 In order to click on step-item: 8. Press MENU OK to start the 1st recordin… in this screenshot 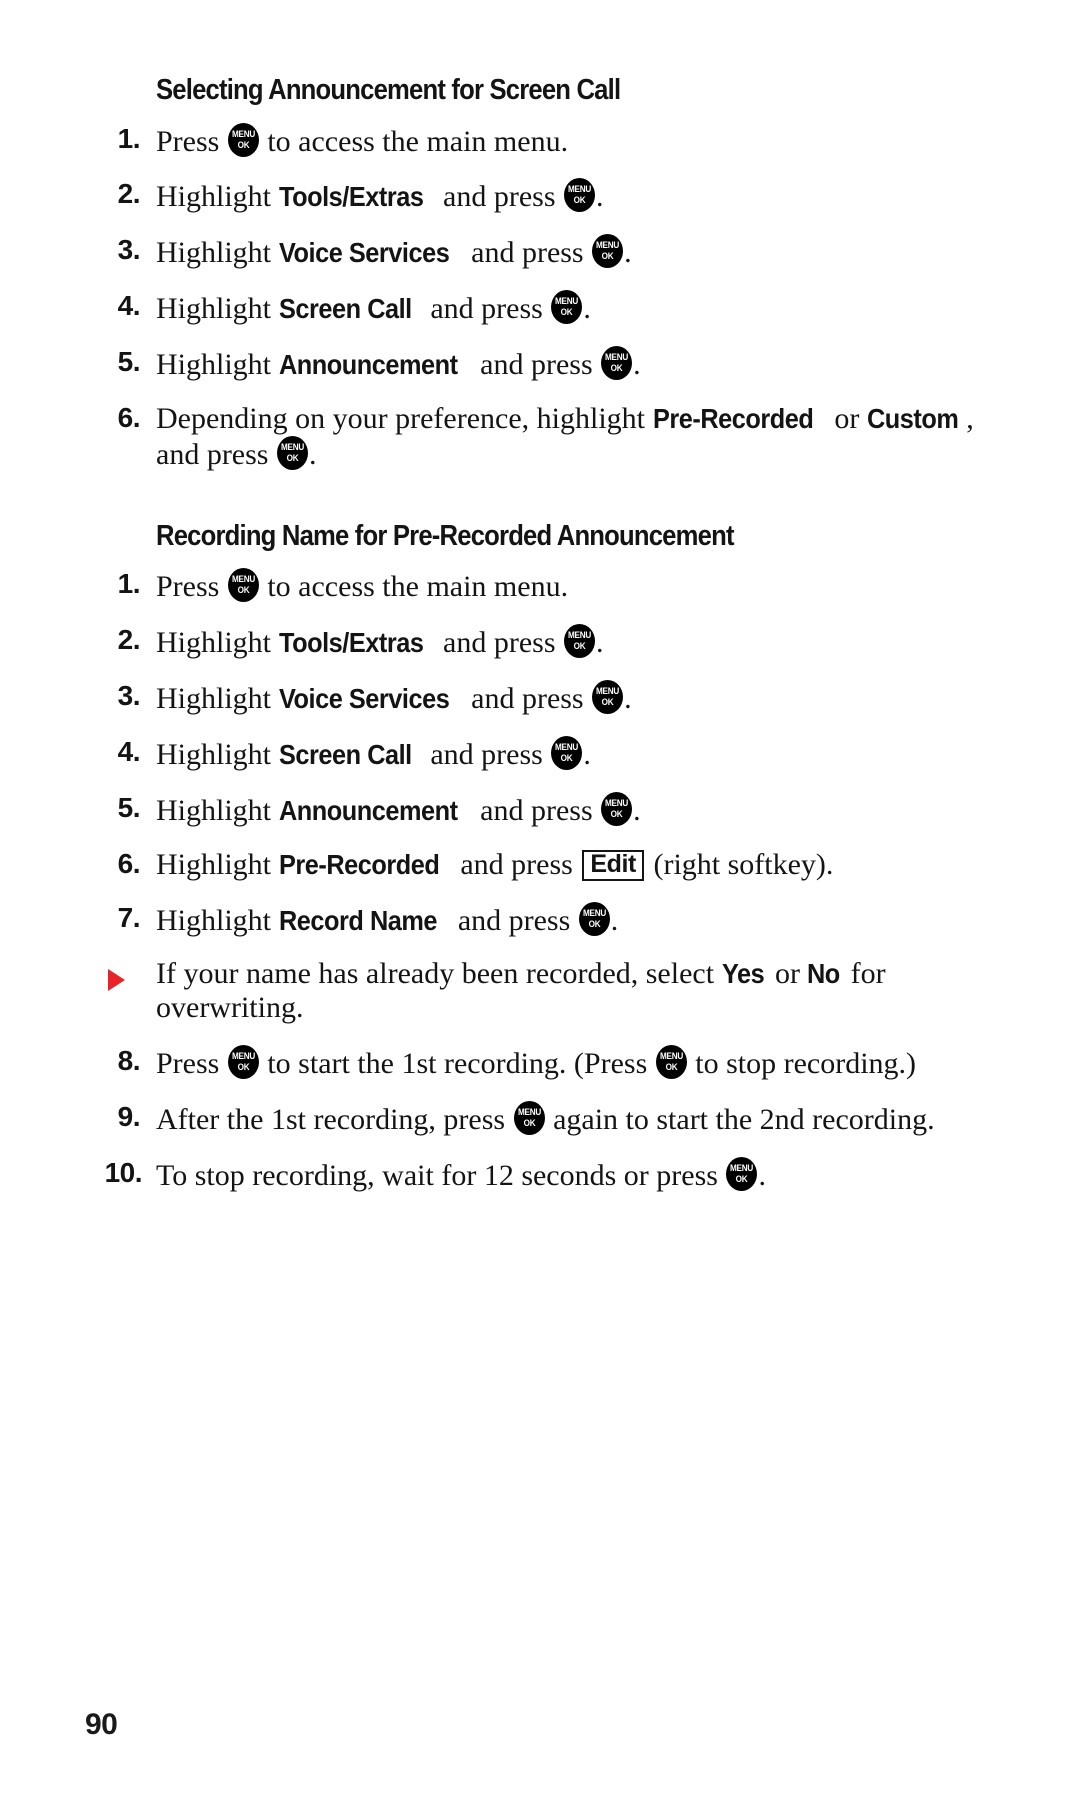, I will do `click(540, 1063)`.